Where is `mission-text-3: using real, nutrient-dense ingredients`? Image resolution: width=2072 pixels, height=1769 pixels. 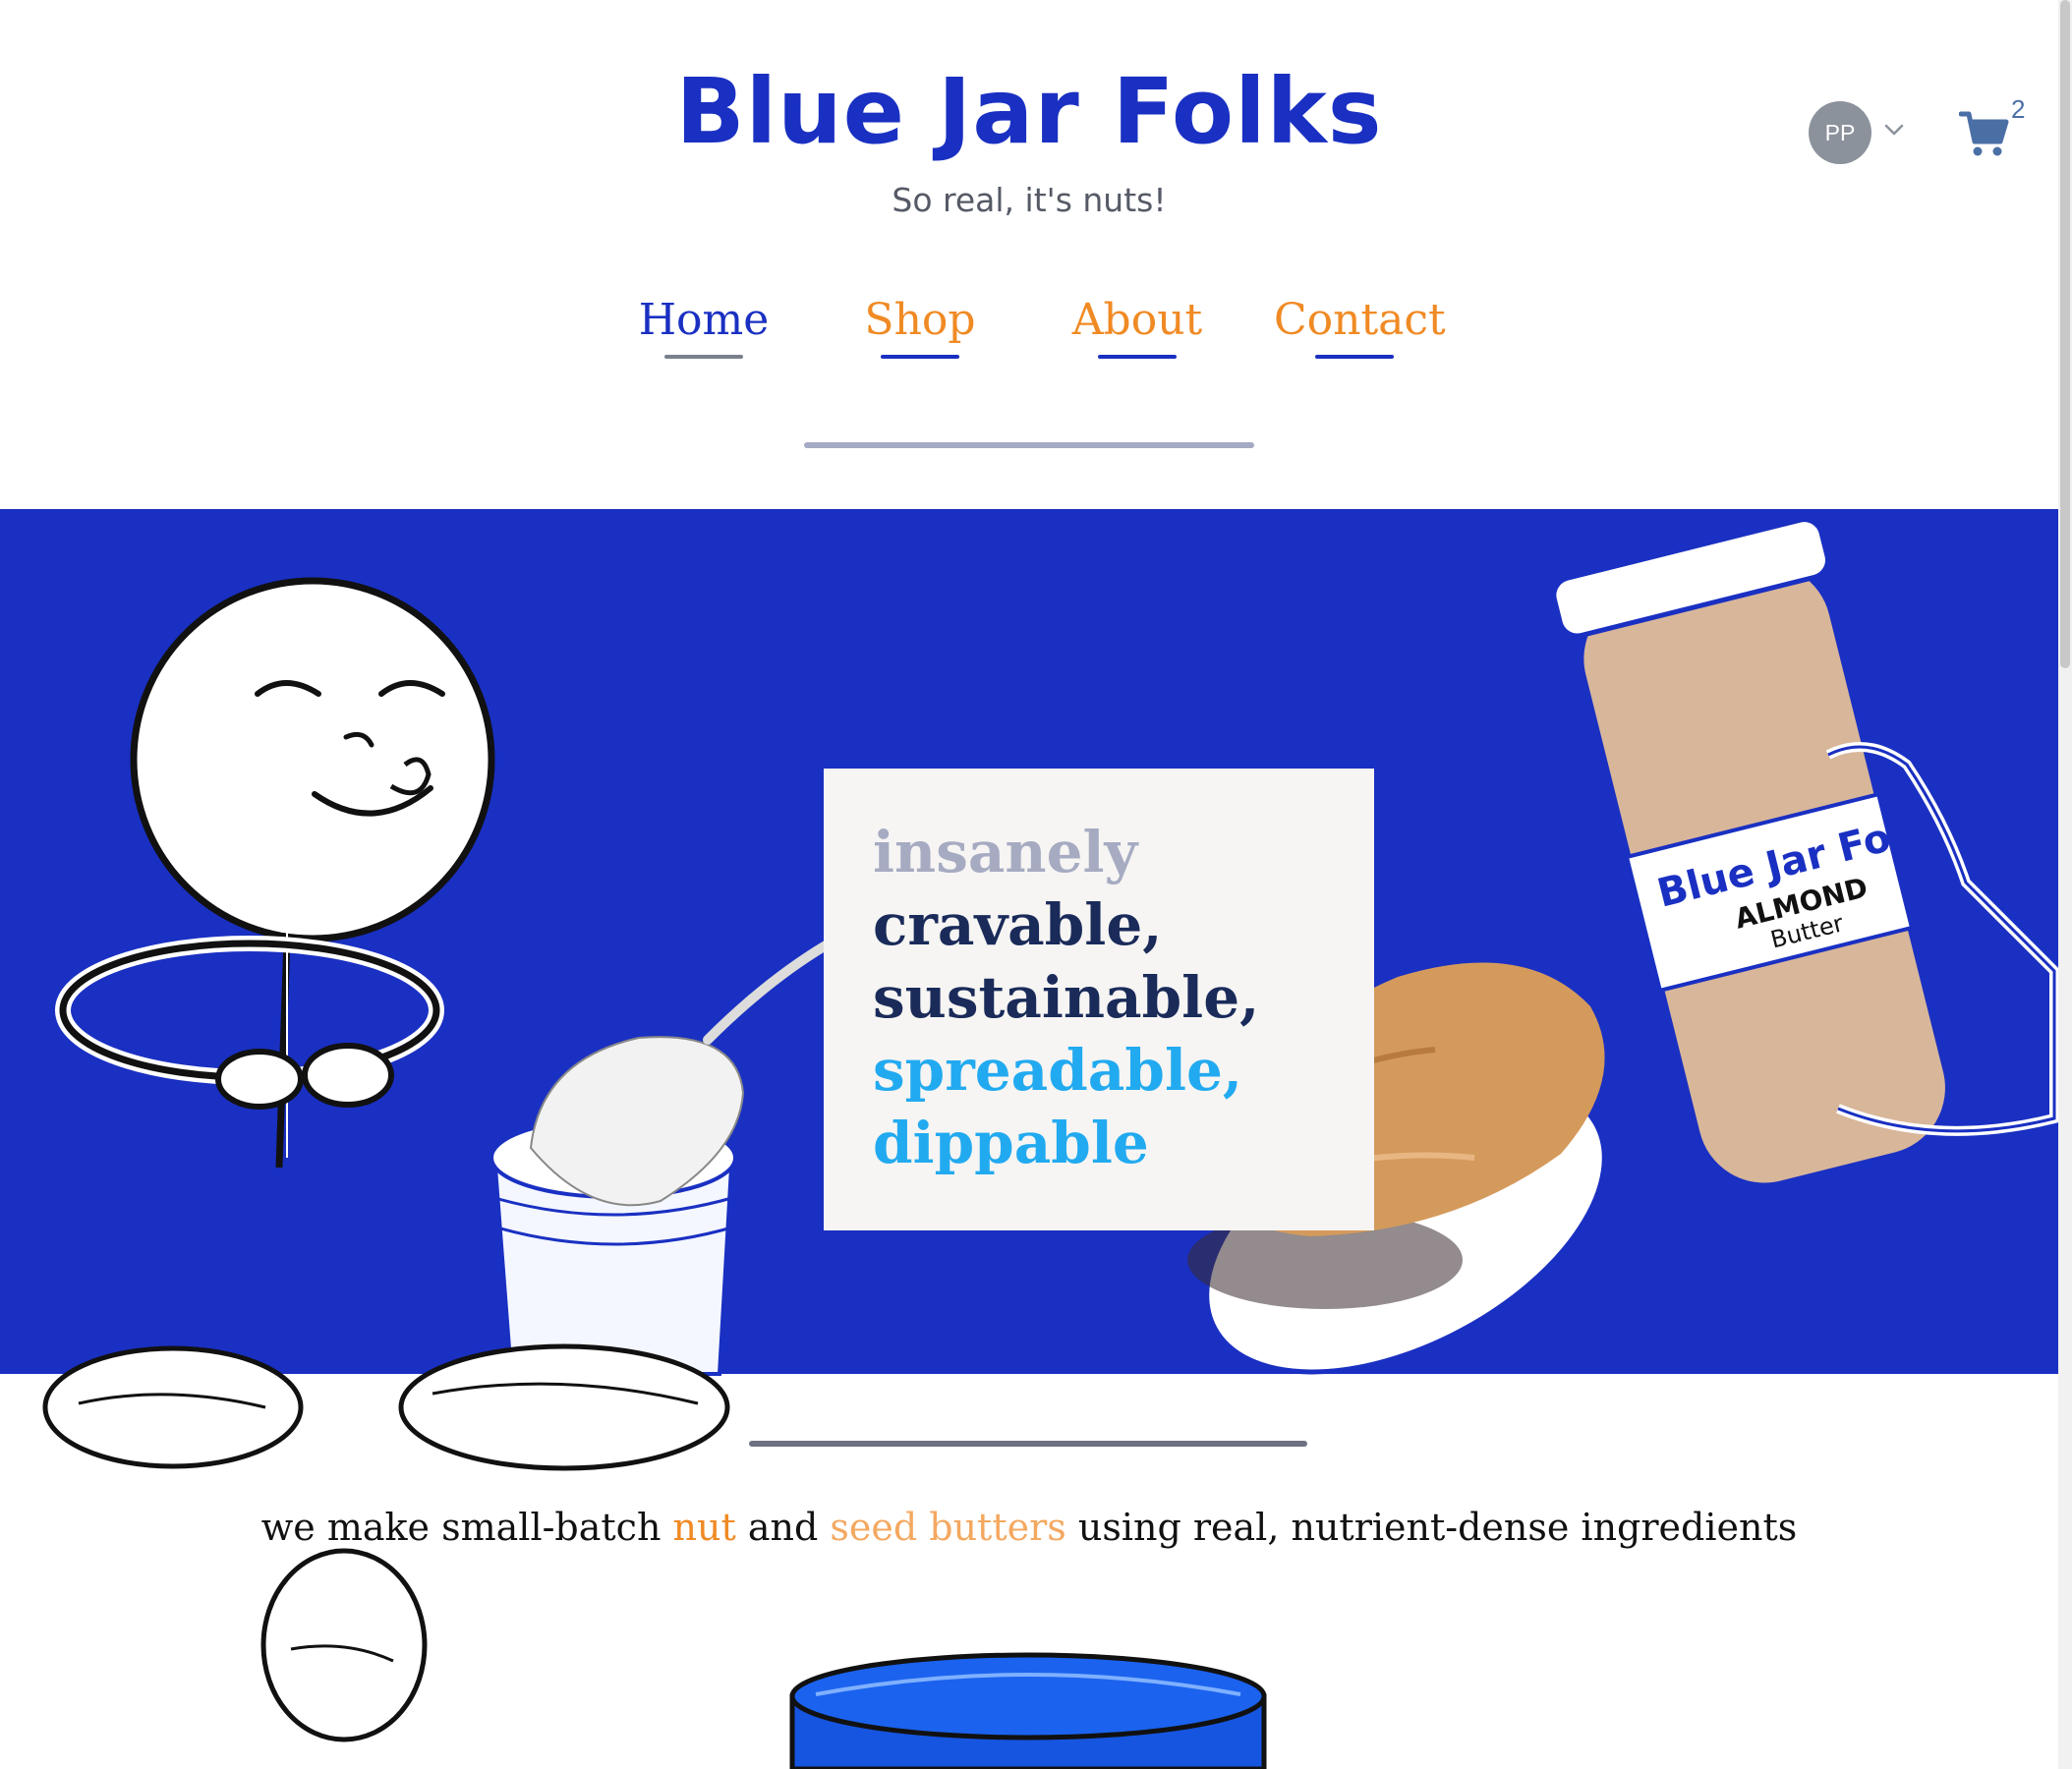 mission-text-3: using real, nutrient-dense ingredients is located at coordinates (1431, 1527).